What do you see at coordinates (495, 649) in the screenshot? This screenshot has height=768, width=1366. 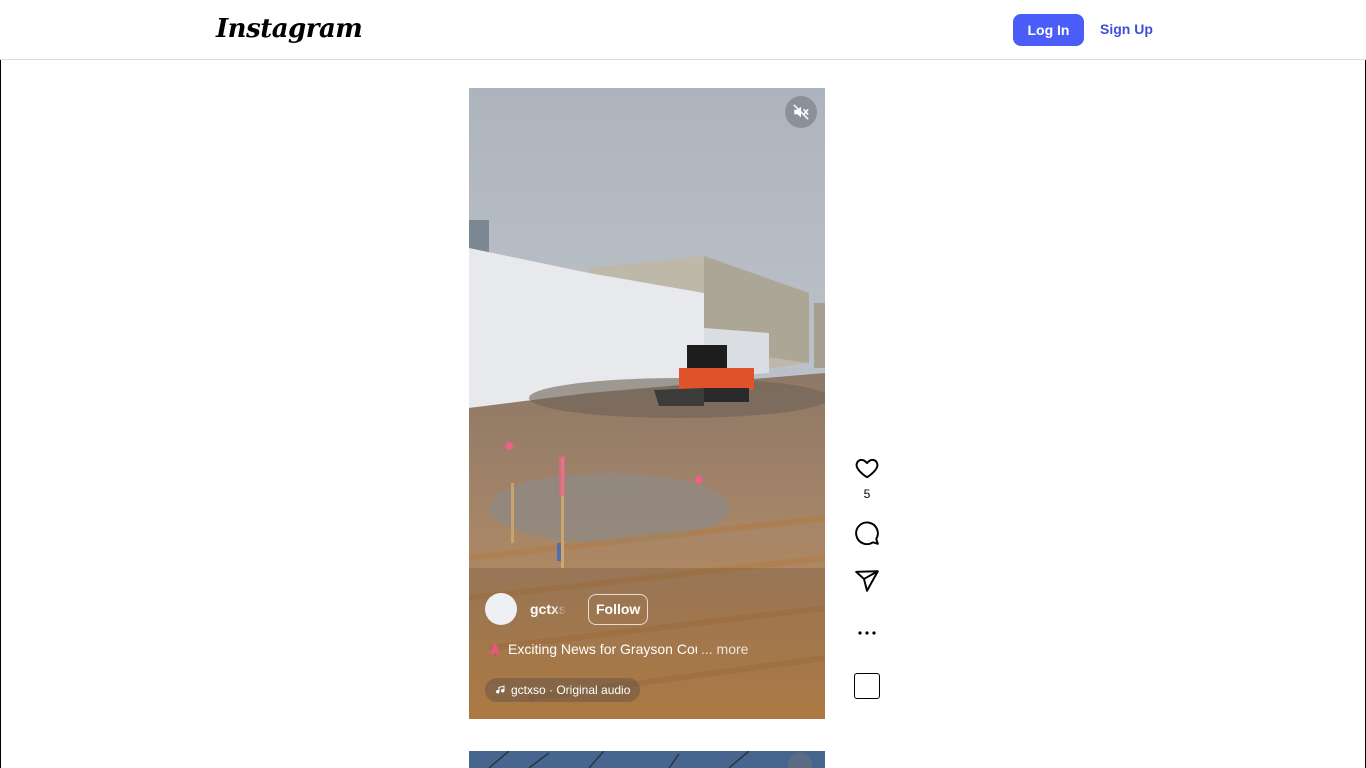 I see `christmas-tree-icon` at bounding box center [495, 649].